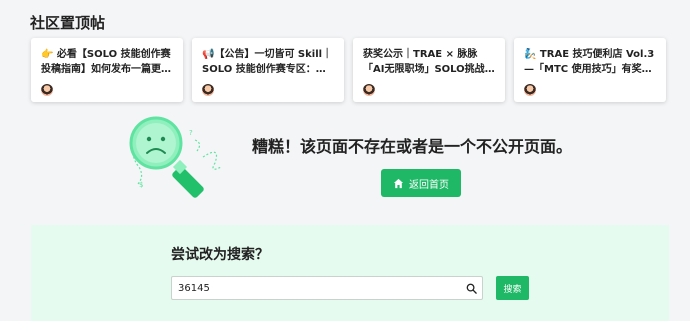 The width and height of the screenshot is (690, 321). I want to click on back-home-label: 返回首页, so click(429, 185).